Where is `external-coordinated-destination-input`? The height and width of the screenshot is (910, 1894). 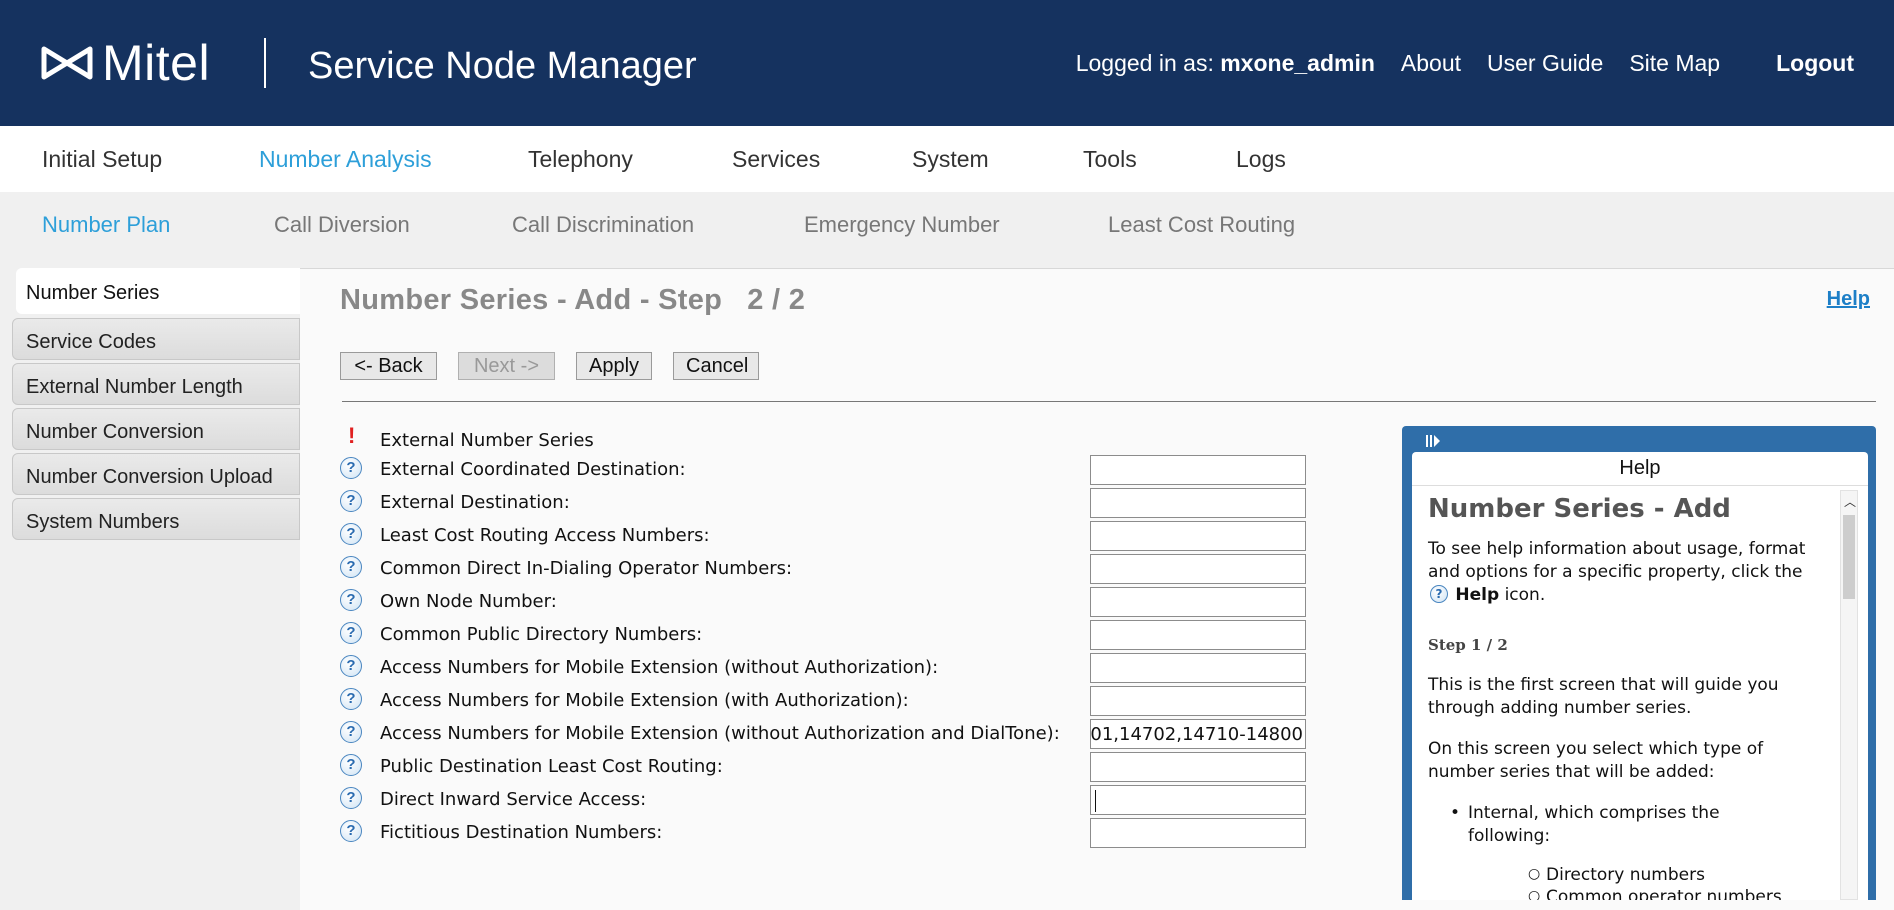
external-coordinated-destination-input is located at coordinates (1198, 470).